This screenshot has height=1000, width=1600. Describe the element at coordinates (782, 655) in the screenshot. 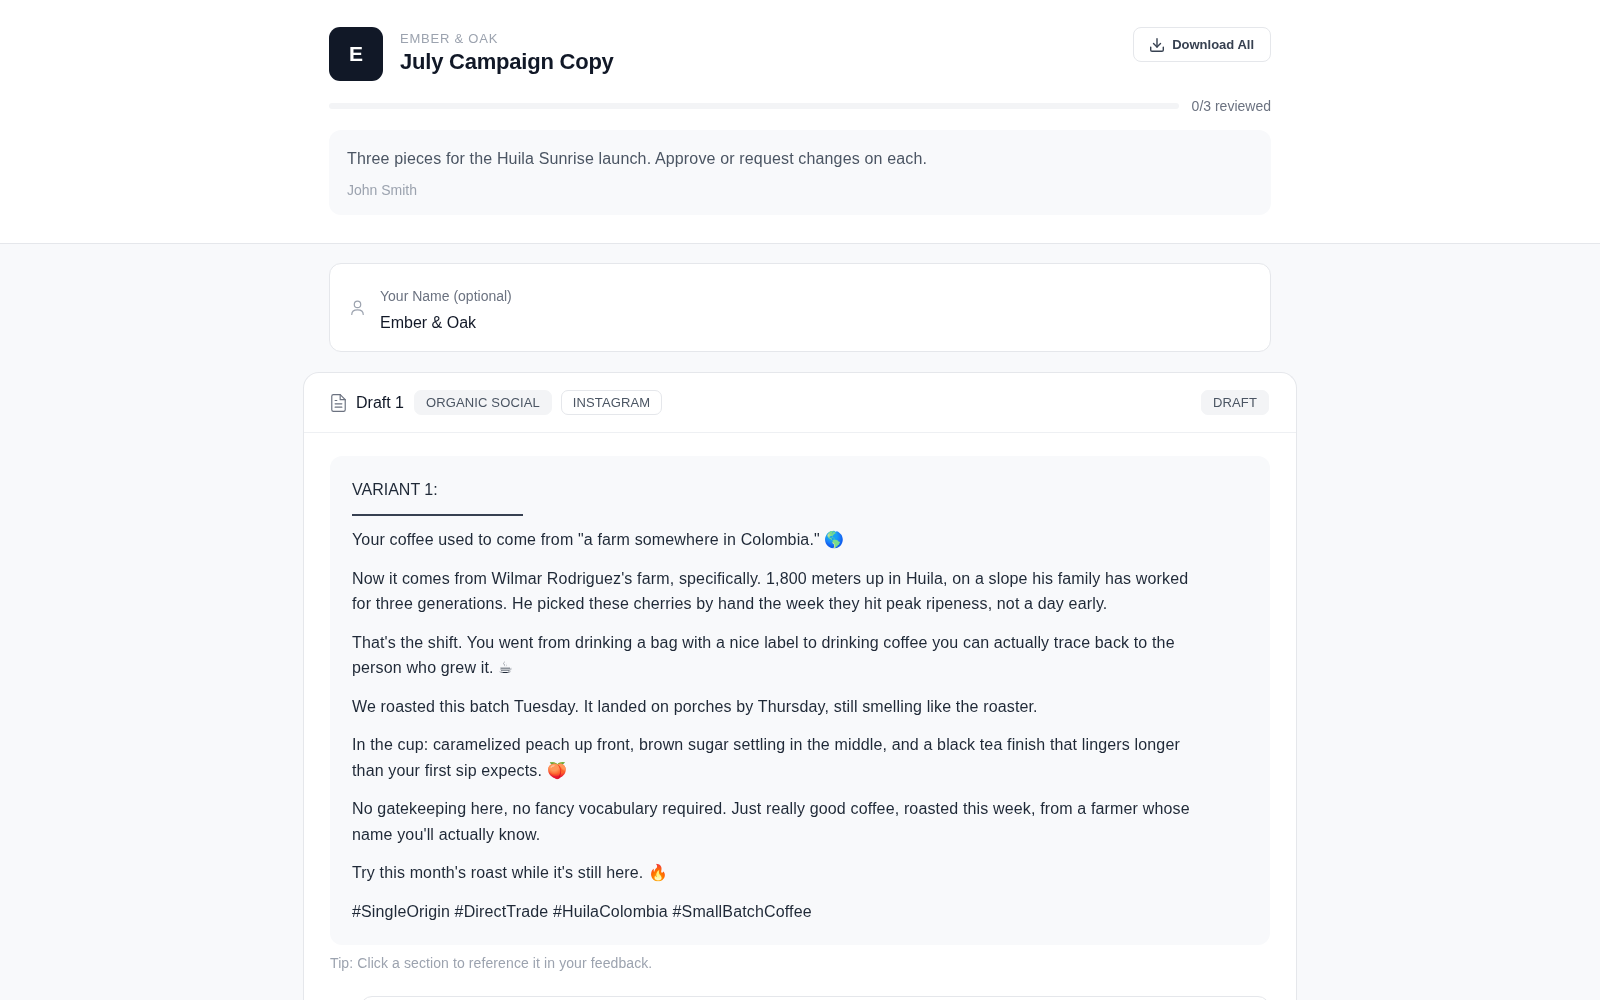

I see `copy-paragraph: That's the shift. You went from drinking a bag with a nice label to drinking coffee you can actually trace back to the person who grew it. ☕` at that location.